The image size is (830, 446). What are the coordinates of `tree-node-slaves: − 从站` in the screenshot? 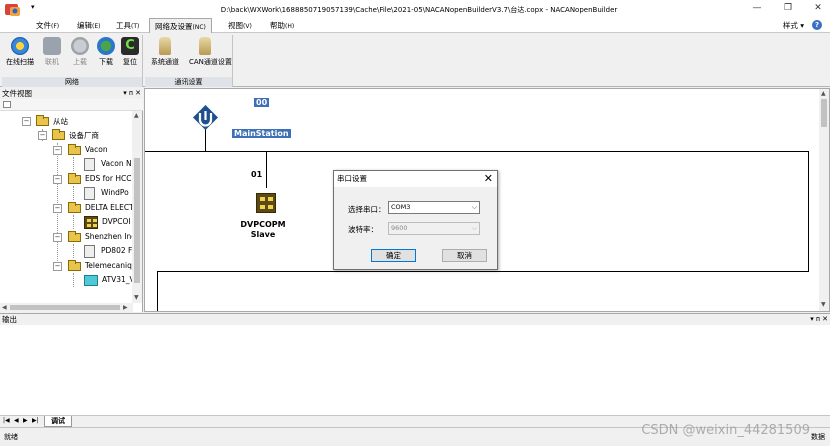 It's located at (77, 121).